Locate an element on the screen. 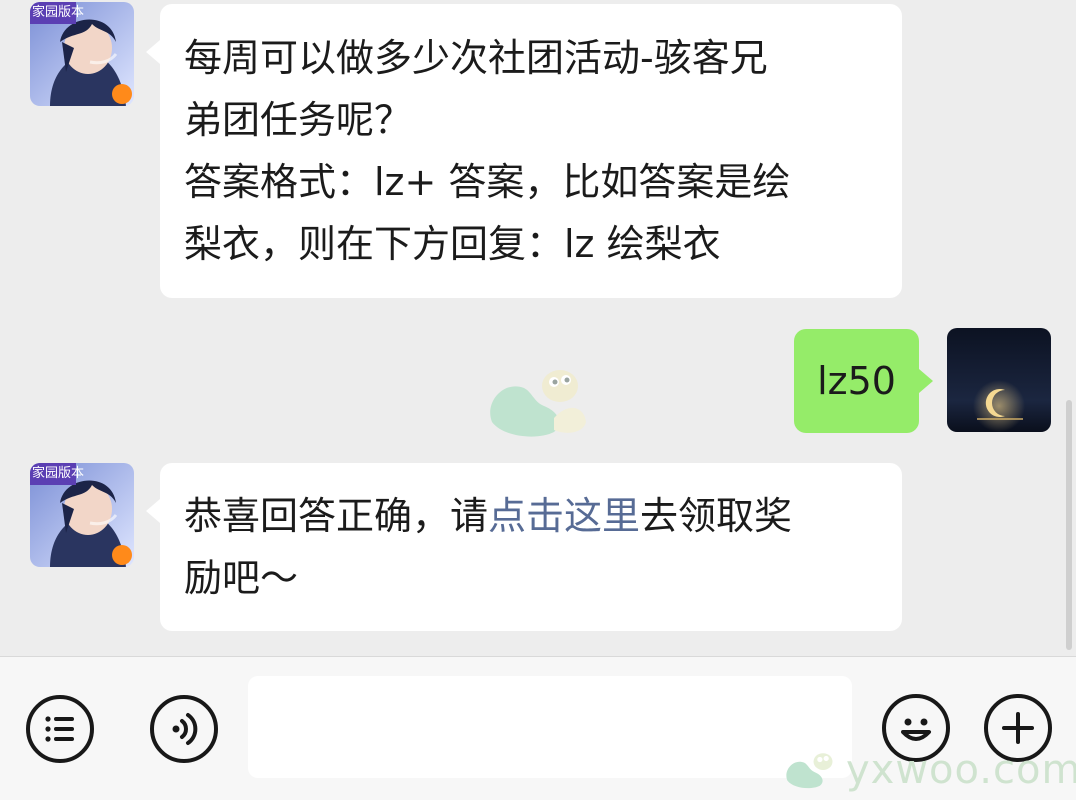 The width and height of the screenshot is (1076, 800). my-avatar is located at coordinates (999, 380).